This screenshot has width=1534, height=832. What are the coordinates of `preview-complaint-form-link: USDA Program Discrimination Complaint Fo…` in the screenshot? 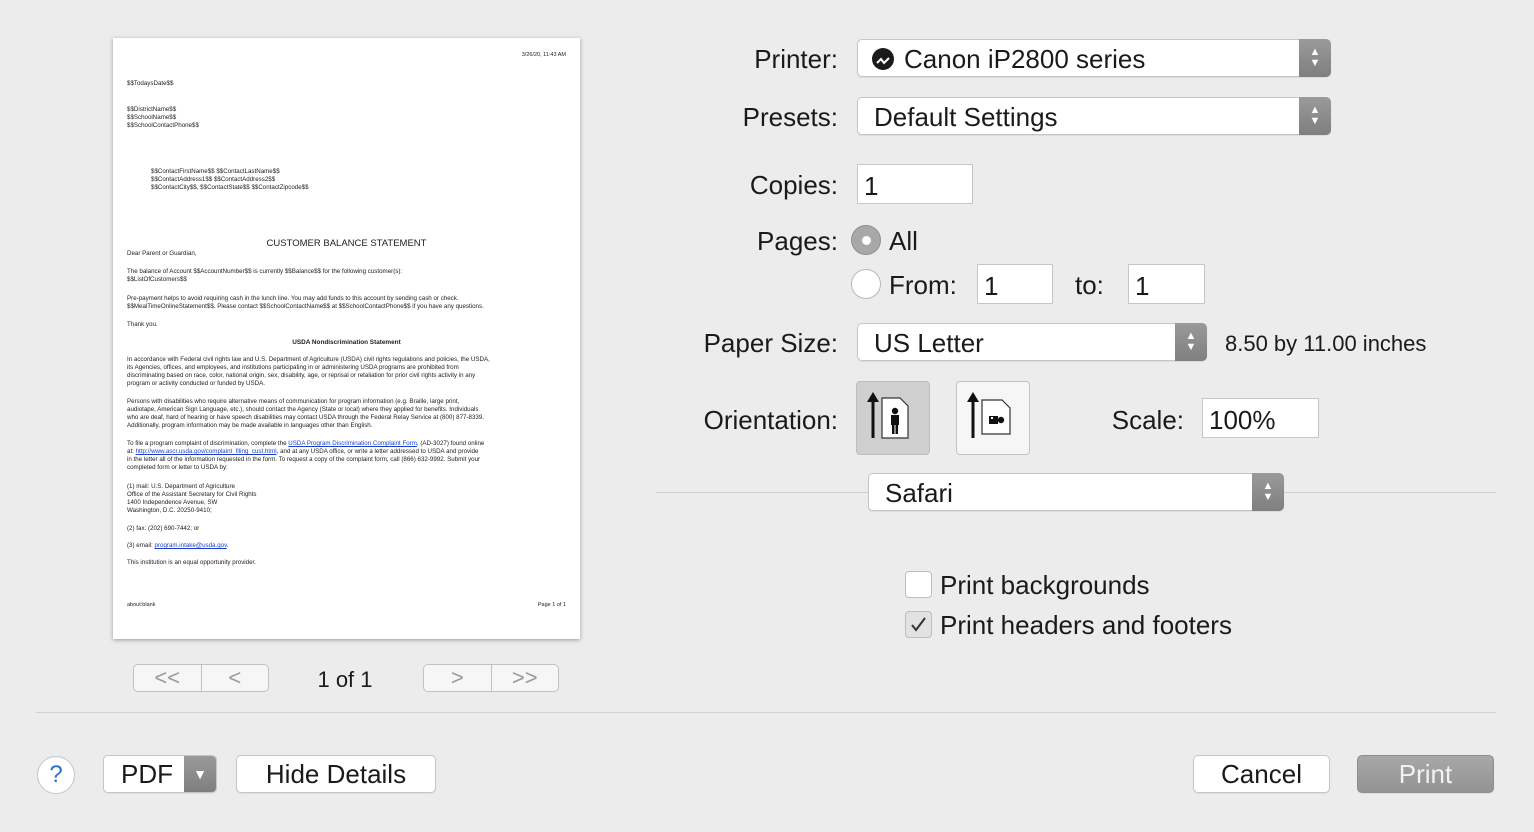 It's located at (352, 443).